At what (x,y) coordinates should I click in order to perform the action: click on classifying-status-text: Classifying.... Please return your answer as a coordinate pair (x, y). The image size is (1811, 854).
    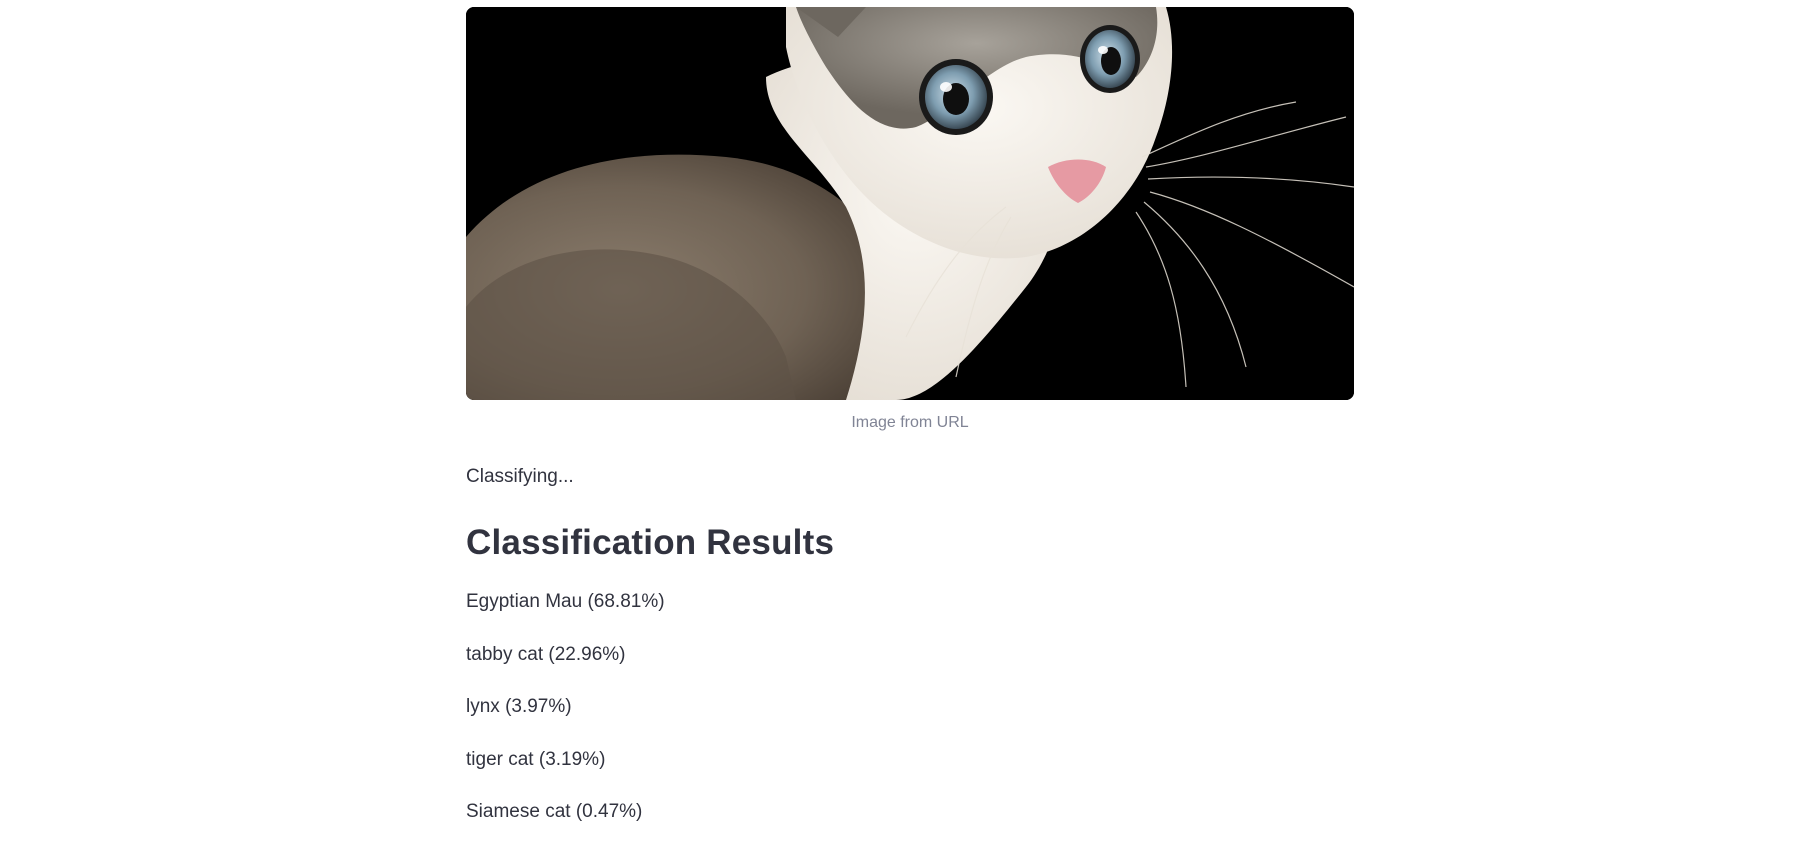
    Looking at the image, I should click on (520, 476).